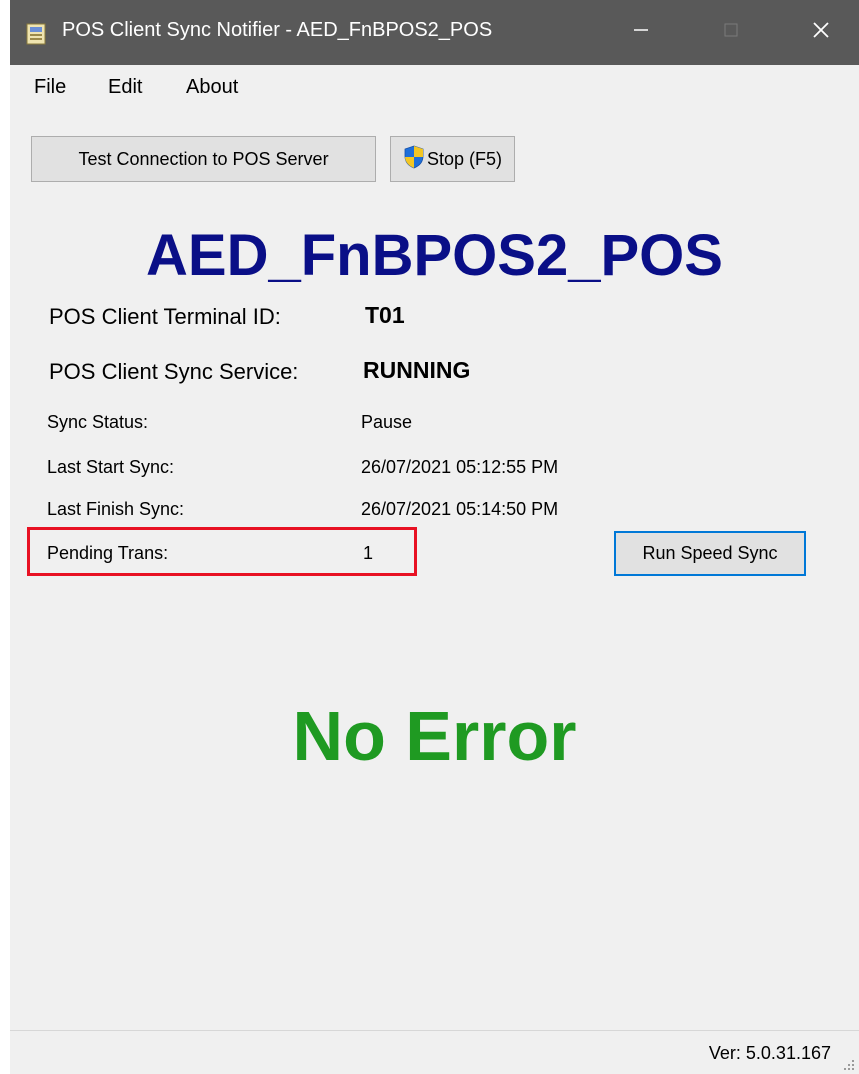 The width and height of the screenshot is (859, 1074). What do you see at coordinates (414, 159) in the screenshot?
I see `shield-icon` at bounding box center [414, 159].